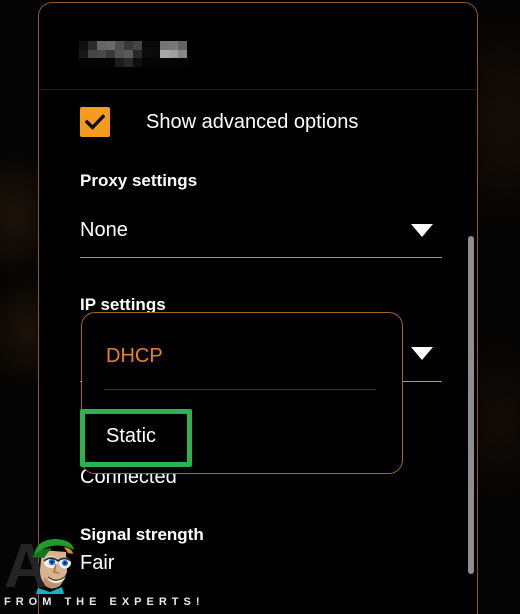 The height and width of the screenshot is (614, 520). What do you see at coordinates (258, 46) in the screenshot?
I see `network-title-row` at bounding box center [258, 46].